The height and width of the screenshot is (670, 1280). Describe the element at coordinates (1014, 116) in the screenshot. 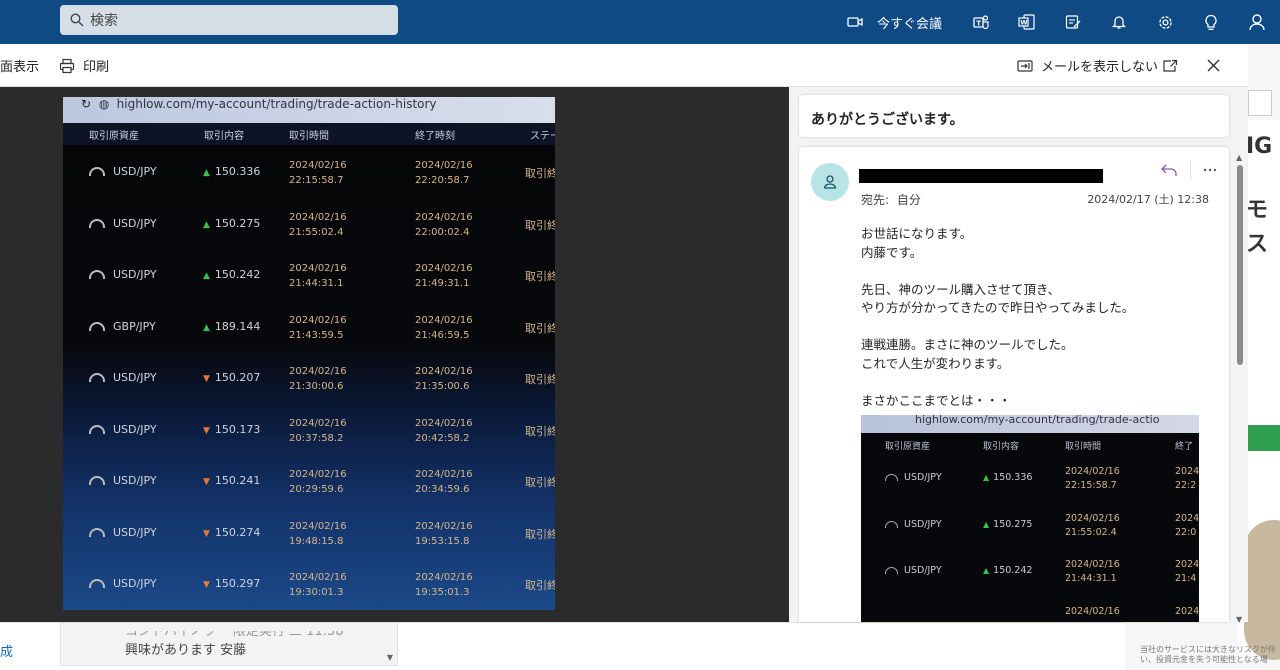

I see `subject-card: ありがとうございます。` at that location.